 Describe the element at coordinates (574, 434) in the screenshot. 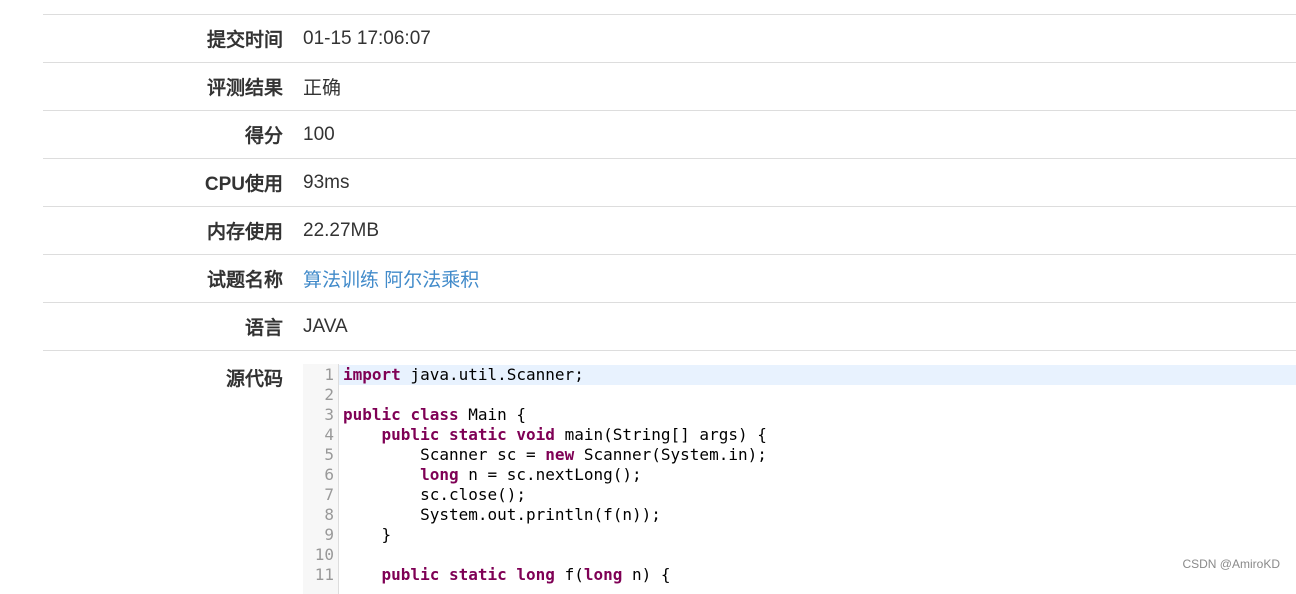

I see `code-line: public static void main(String[] args) {` at that location.